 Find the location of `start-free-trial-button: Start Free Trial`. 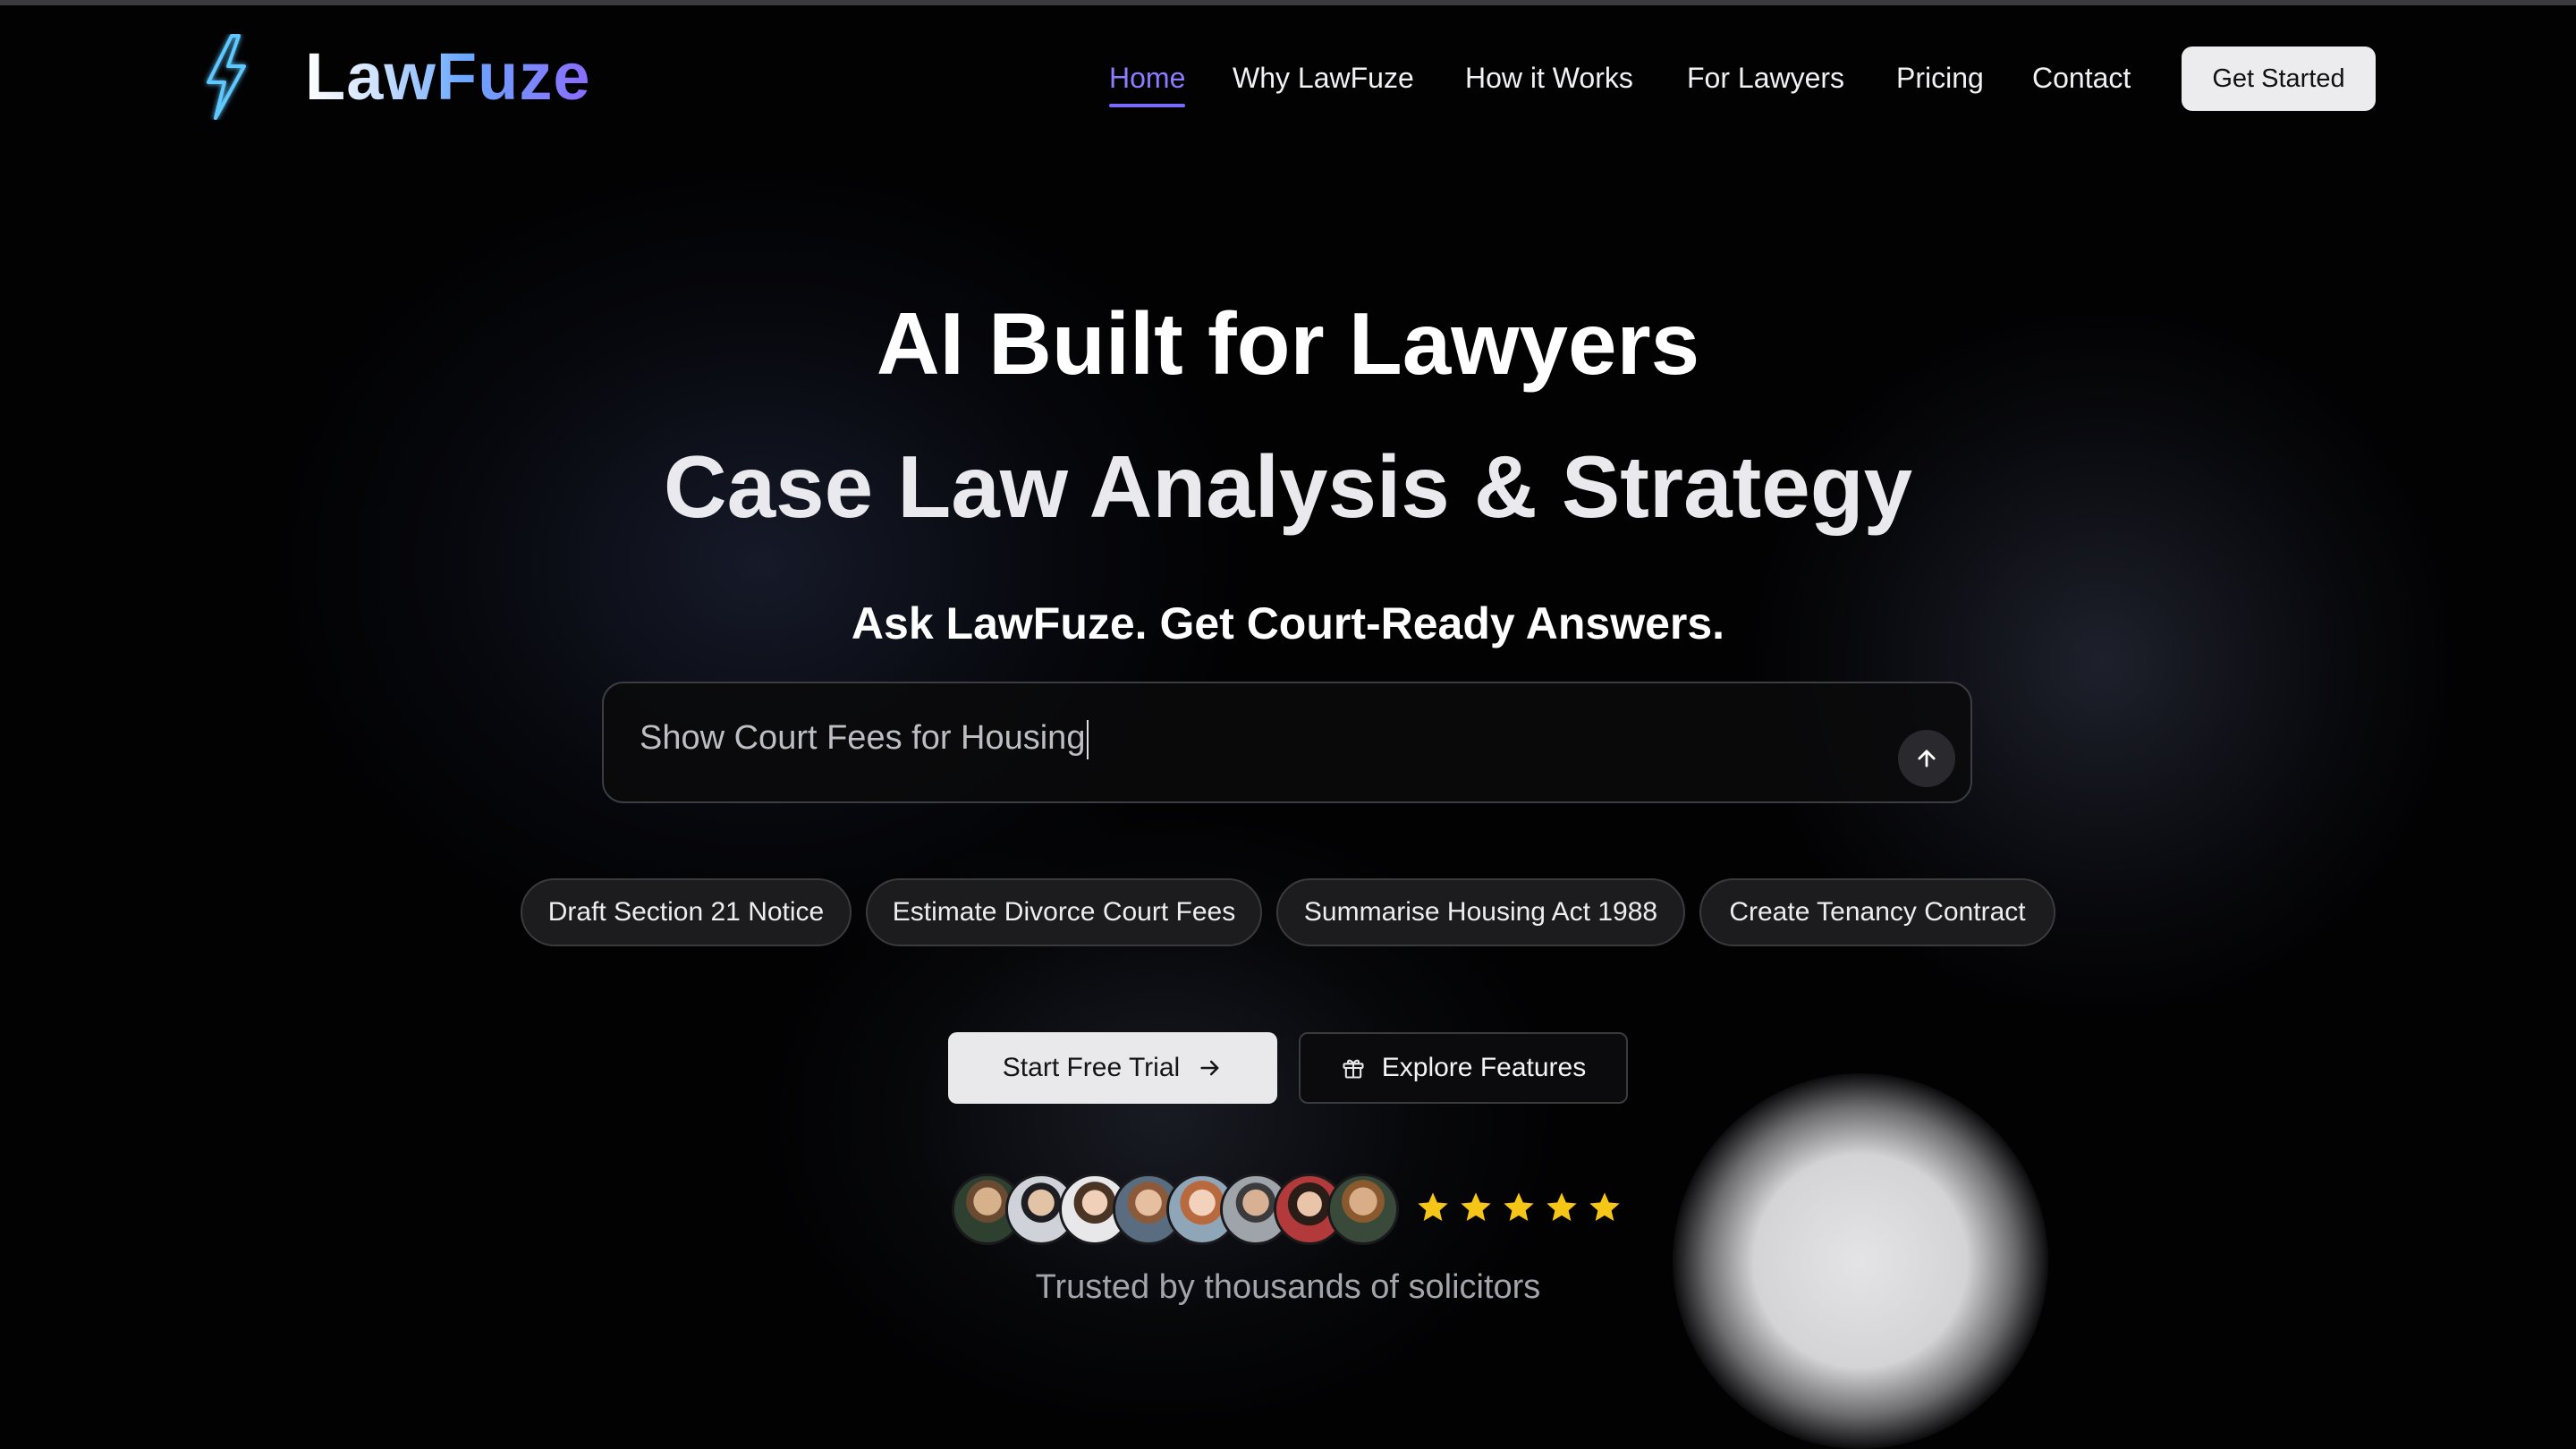

start-free-trial-button: Start Free Trial is located at coordinates (1112, 1068).